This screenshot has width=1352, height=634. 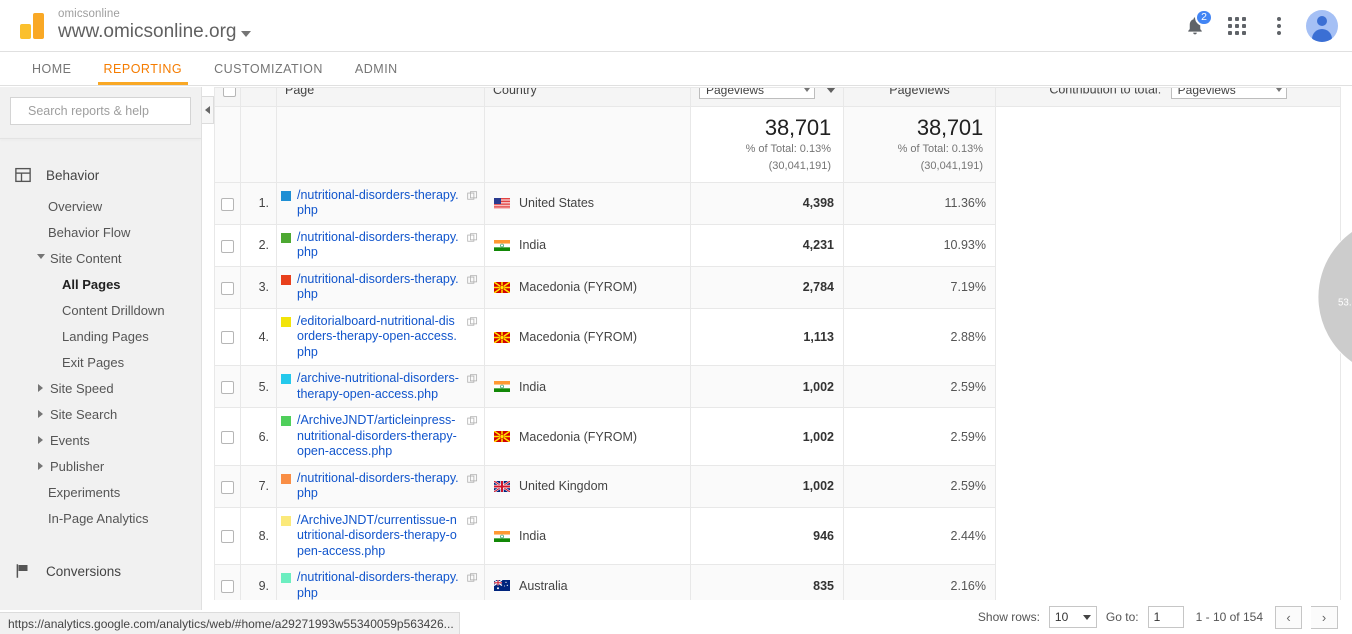 I want to click on sidebar-item-content-drilldown: Content Drilldown, so click(x=100, y=310).